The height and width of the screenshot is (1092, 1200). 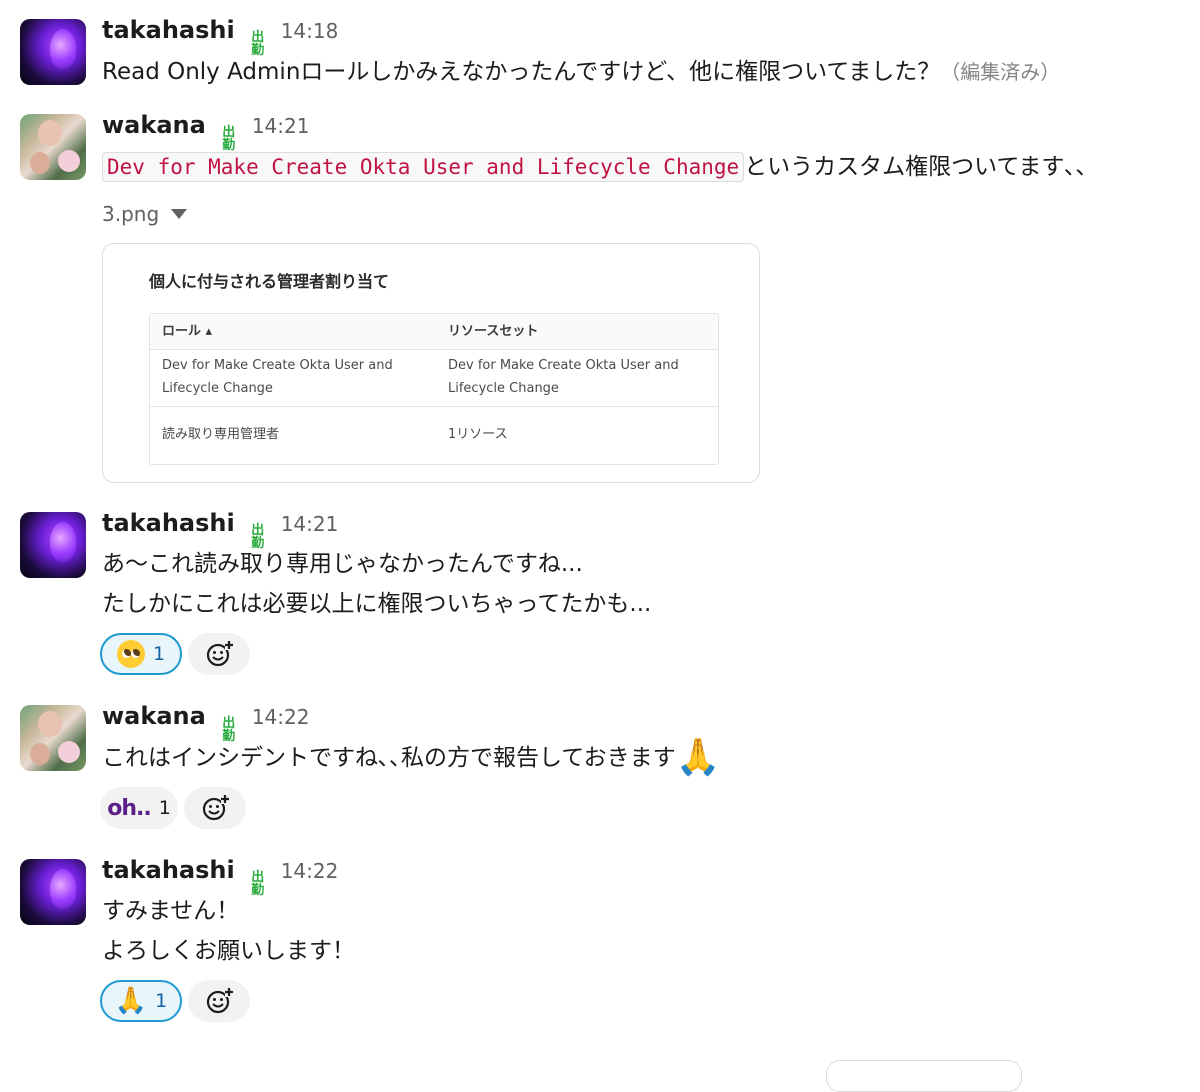 What do you see at coordinates (130, 654) in the screenshot?
I see `pleading-face-icon` at bounding box center [130, 654].